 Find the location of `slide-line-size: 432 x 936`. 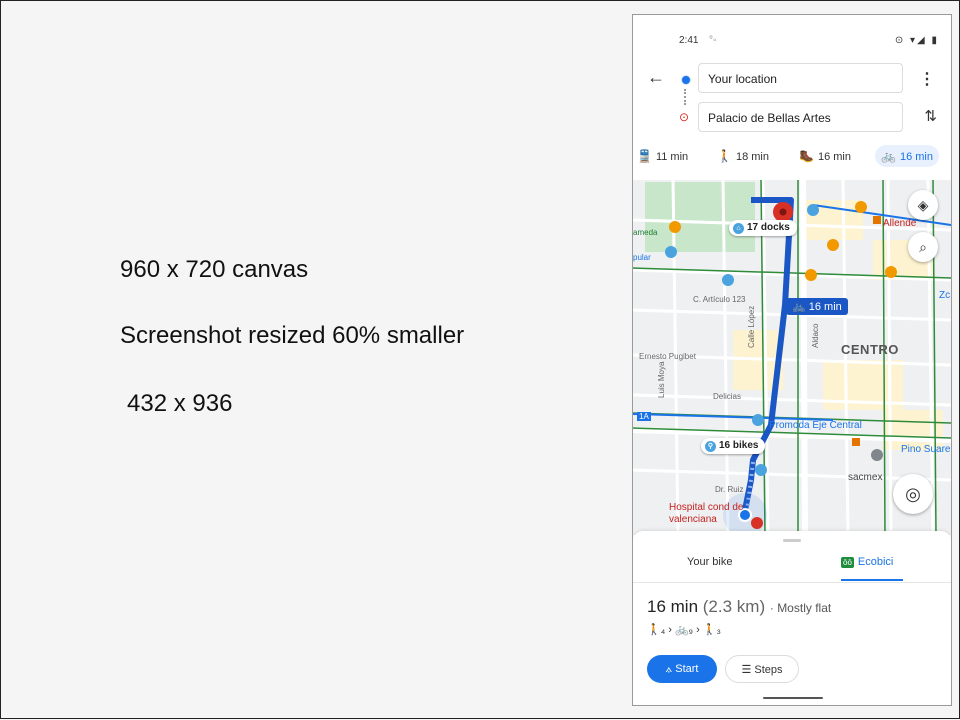

slide-line-size: 432 x 936 is located at coordinates (180, 403).